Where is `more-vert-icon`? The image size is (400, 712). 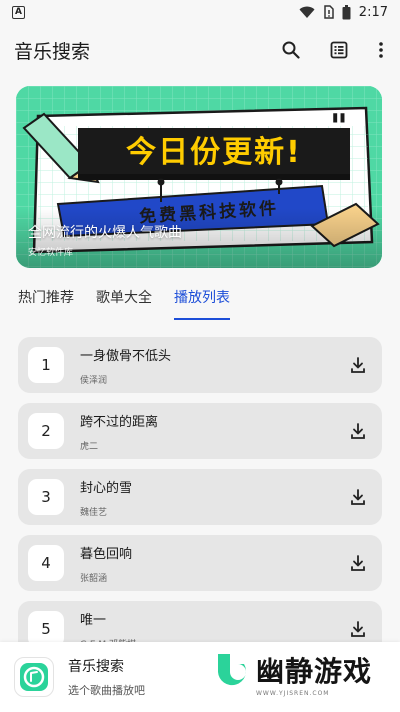
more-vert-icon is located at coordinates (381, 50).